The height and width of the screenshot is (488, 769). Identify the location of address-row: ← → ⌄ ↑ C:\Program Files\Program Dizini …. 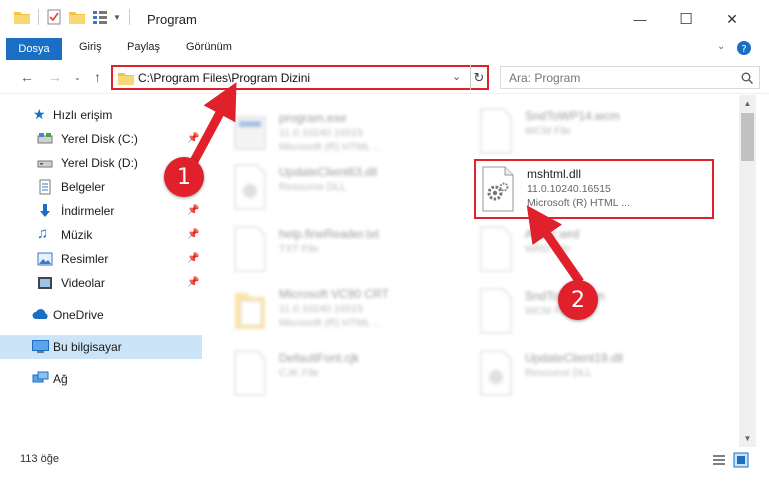
(384, 77).